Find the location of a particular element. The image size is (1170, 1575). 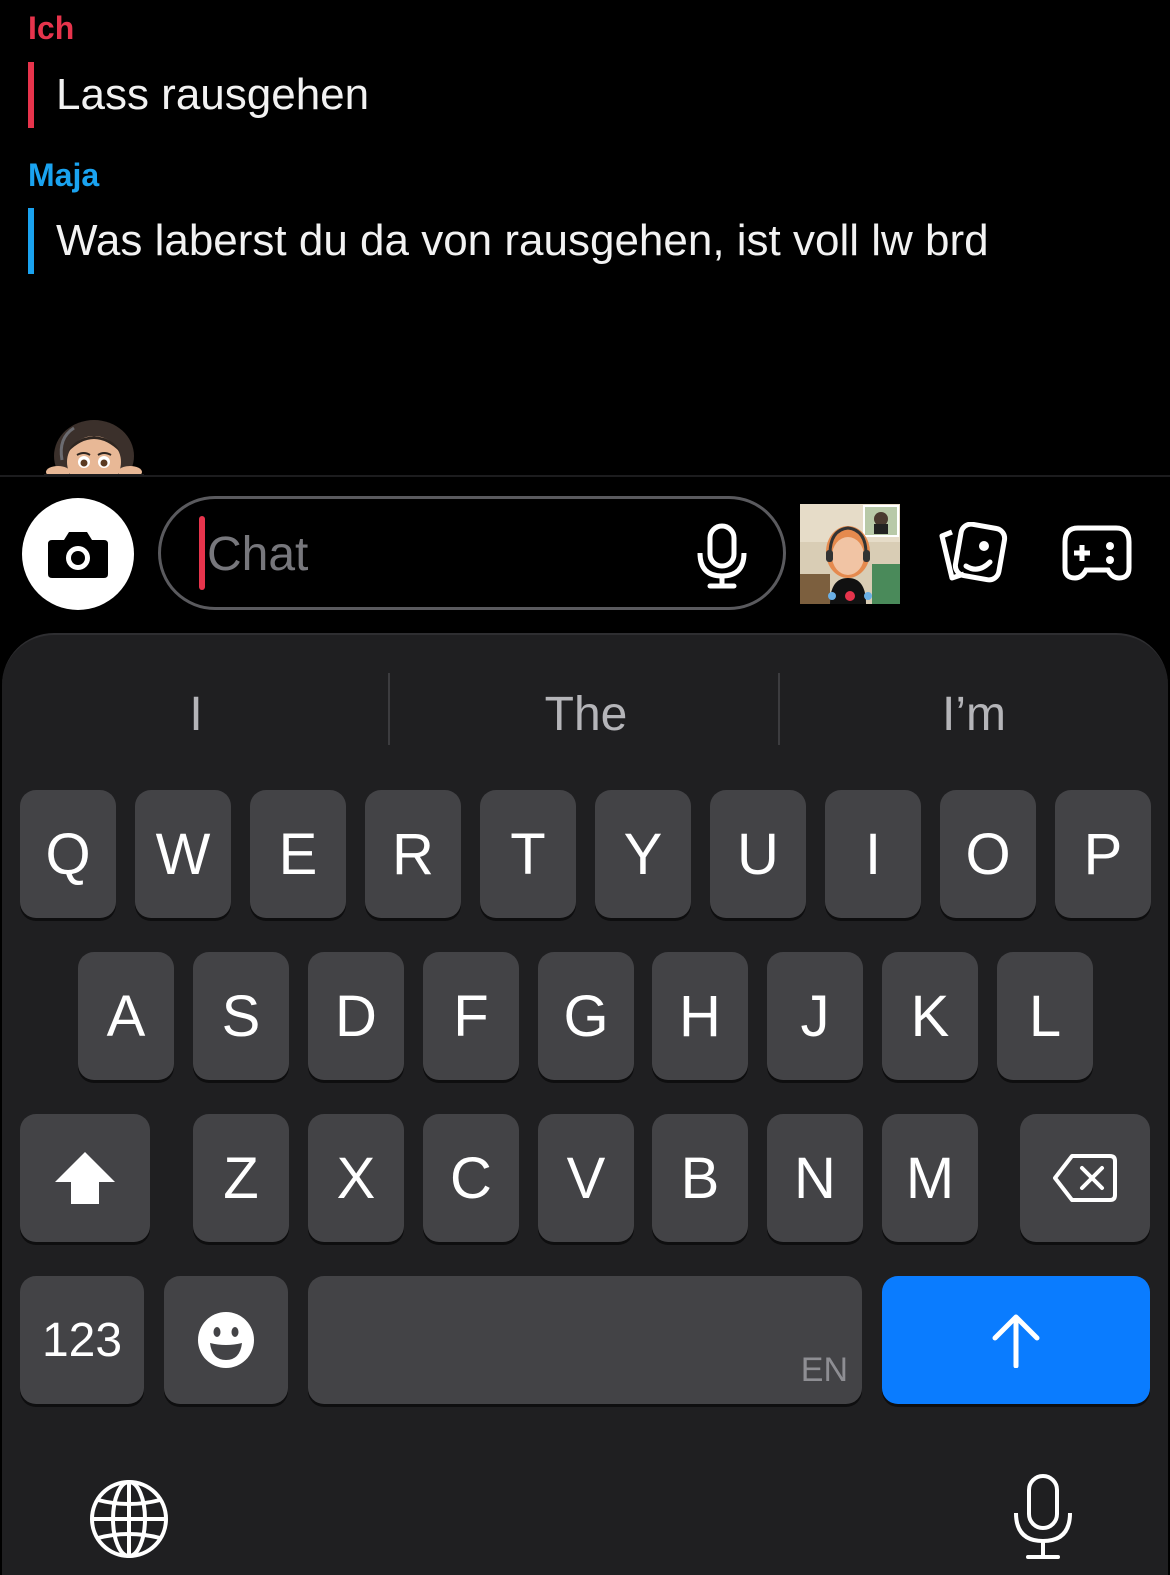

emoji-smiley-icon is located at coordinates (226, 1340).